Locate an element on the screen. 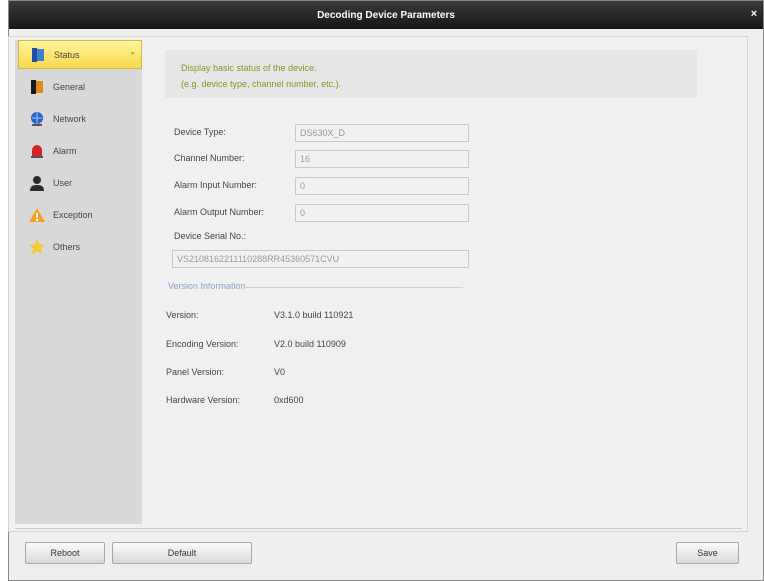  sidebar-item-network: Network is located at coordinates (80, 118).